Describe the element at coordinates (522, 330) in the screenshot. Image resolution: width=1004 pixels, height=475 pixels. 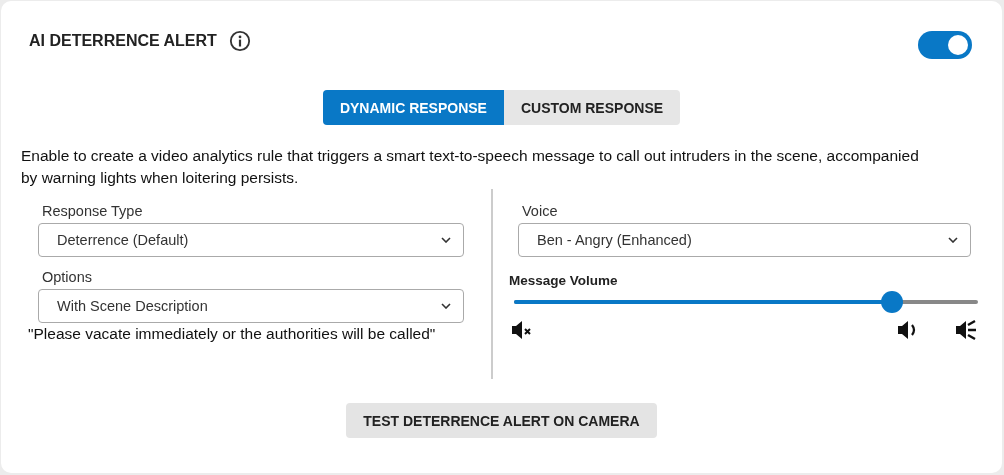
I see `mute-icon` at that location.